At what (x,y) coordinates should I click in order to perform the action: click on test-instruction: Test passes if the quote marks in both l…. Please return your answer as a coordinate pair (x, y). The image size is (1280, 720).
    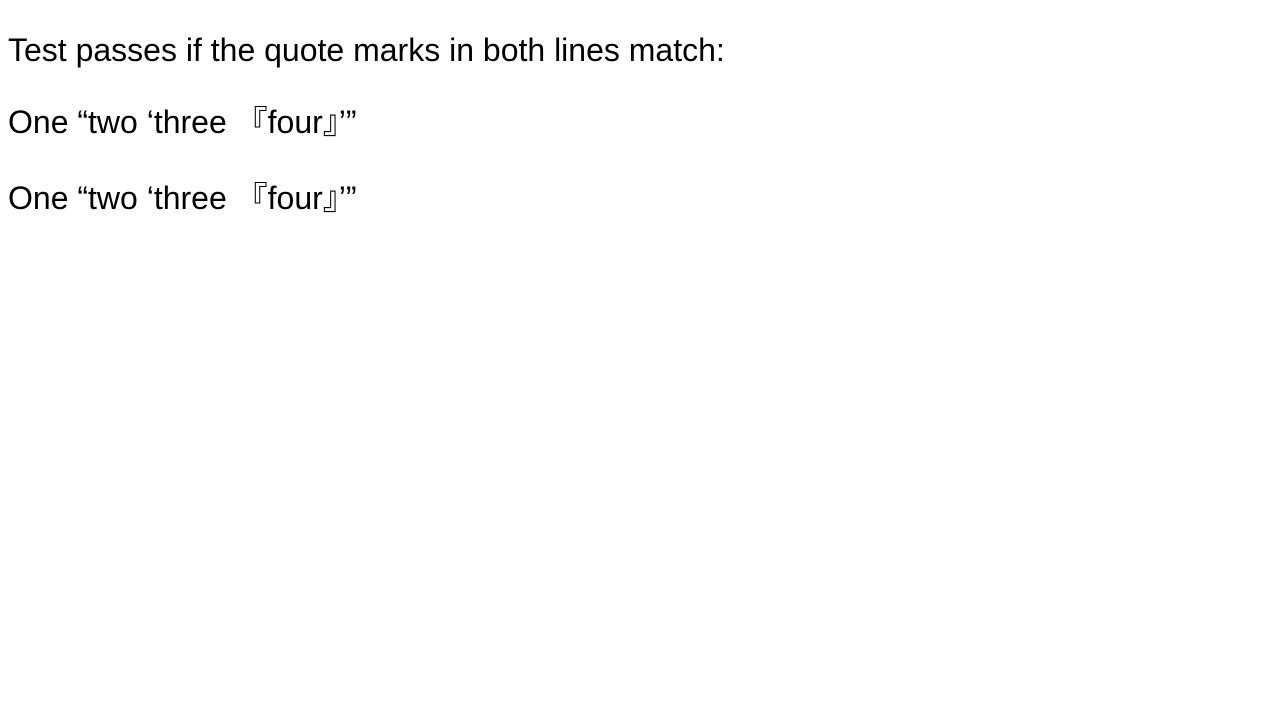
    Looking at the image, I should click on (366, 50).